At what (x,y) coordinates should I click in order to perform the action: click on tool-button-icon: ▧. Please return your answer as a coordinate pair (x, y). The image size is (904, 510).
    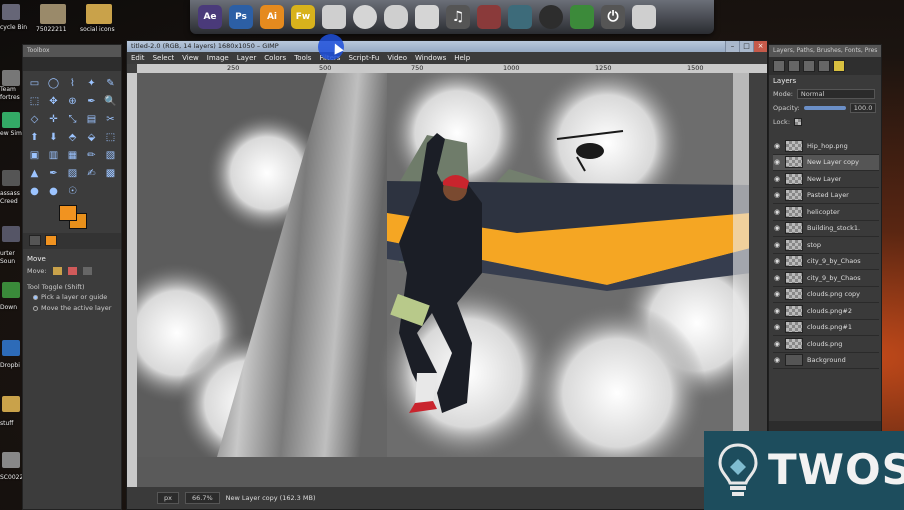
    Looking at the image, I should click on (110, 155).